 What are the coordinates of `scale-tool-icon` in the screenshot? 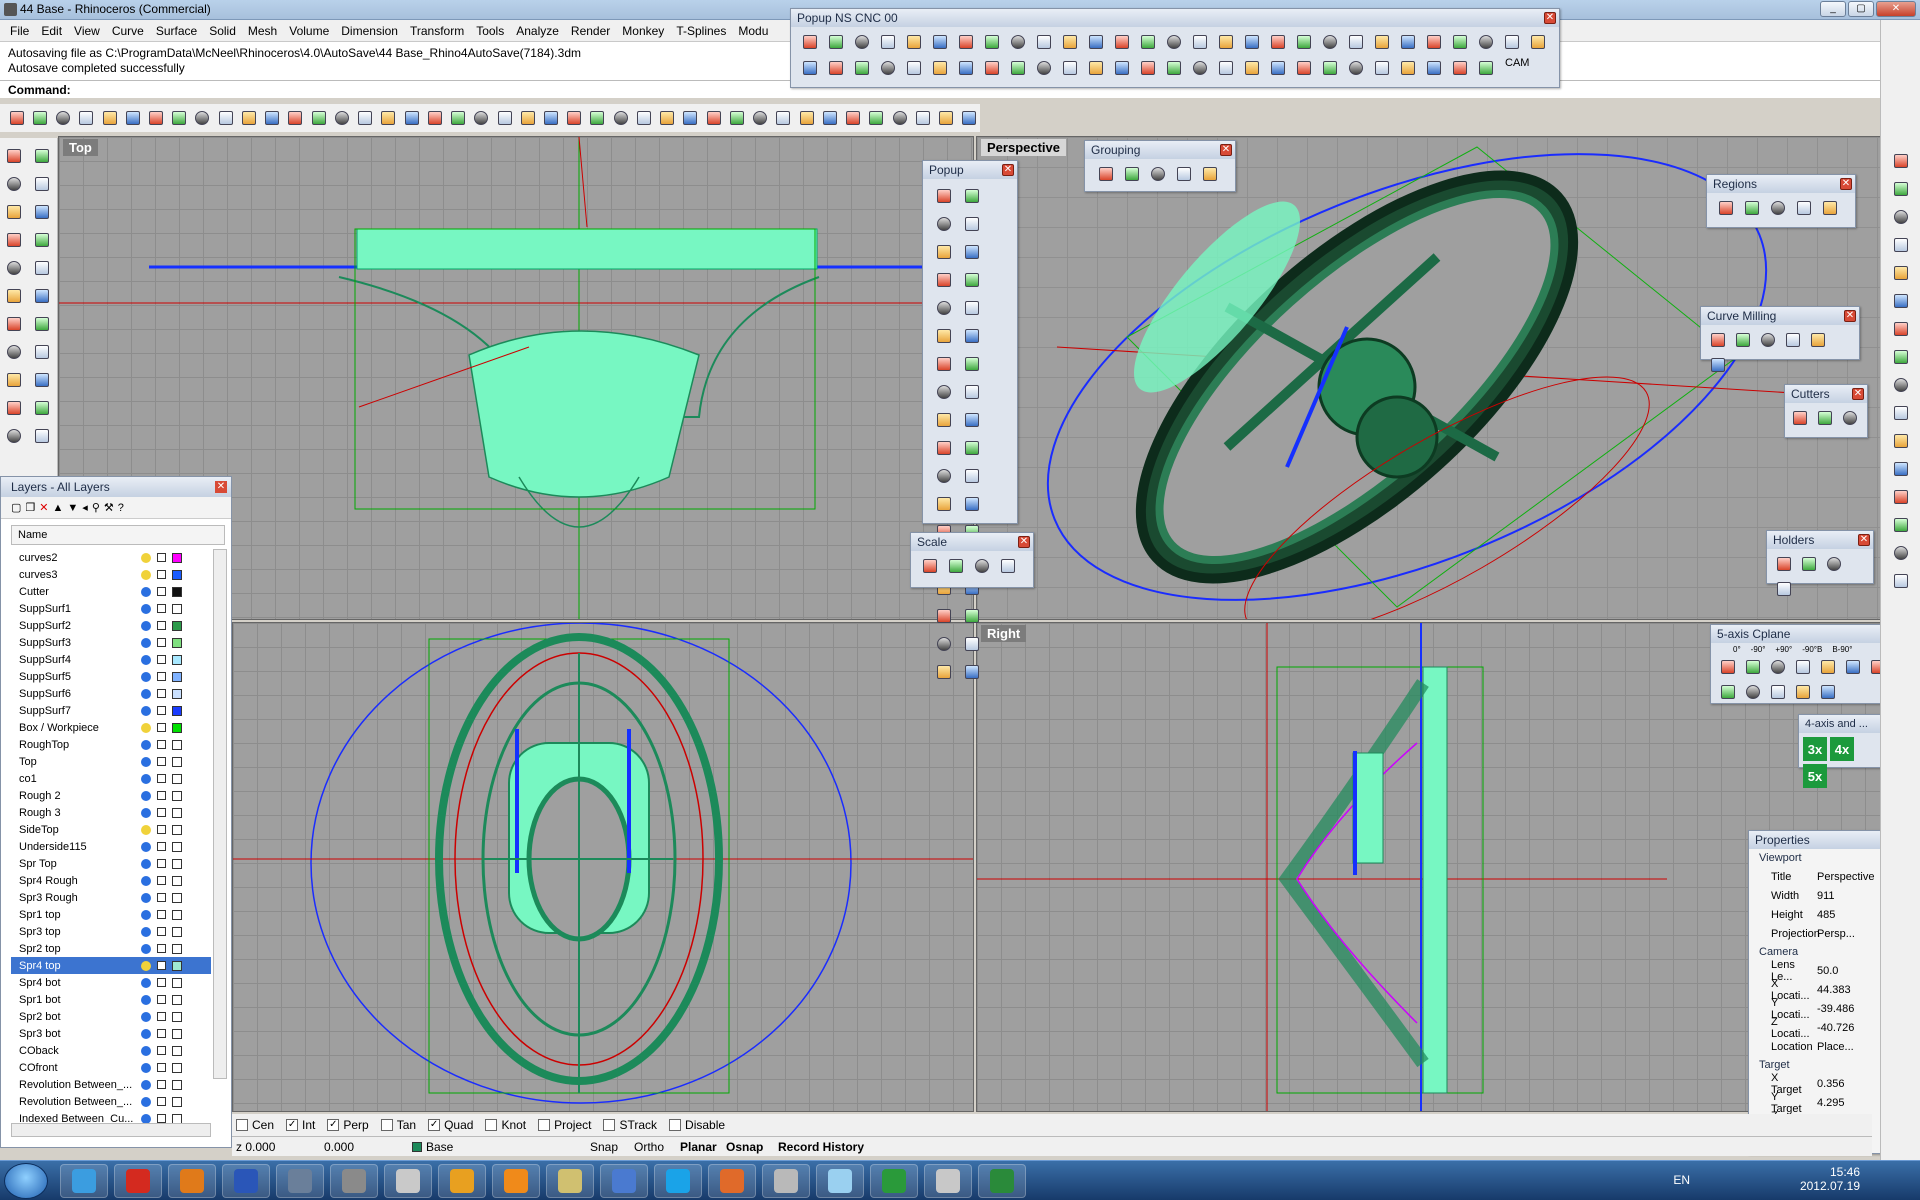 It's located at (1008, 566).